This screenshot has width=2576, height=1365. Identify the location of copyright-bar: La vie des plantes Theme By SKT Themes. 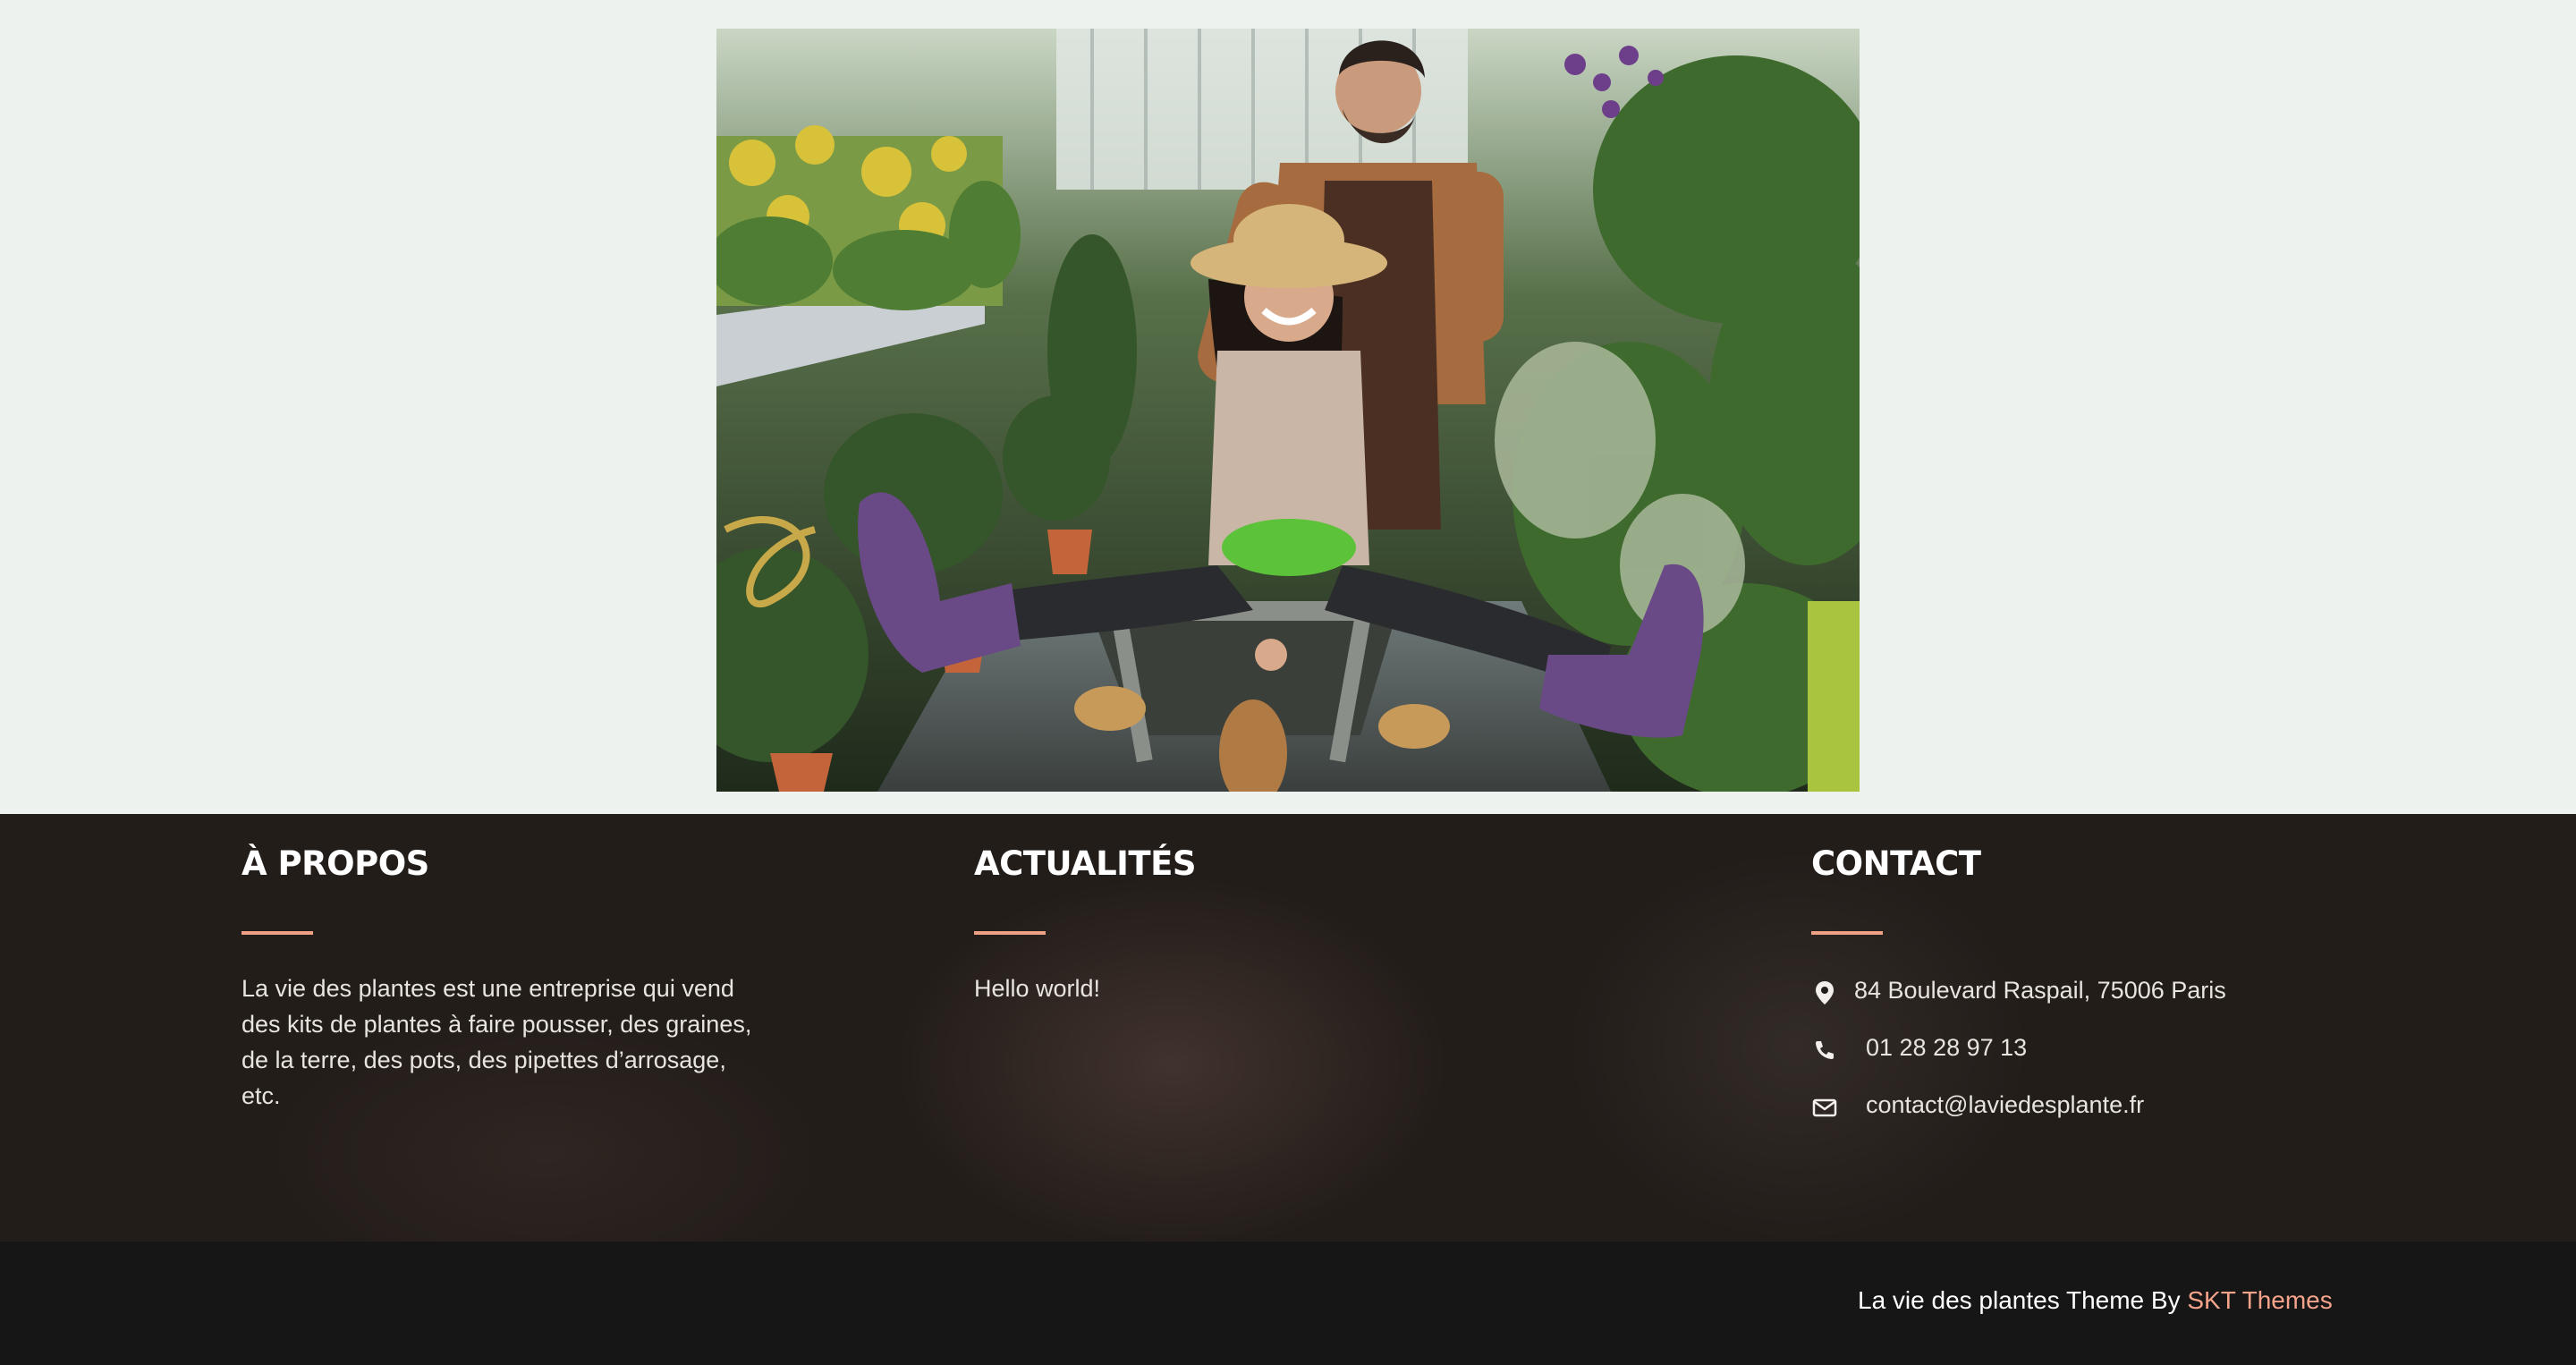
(1288, 1303).